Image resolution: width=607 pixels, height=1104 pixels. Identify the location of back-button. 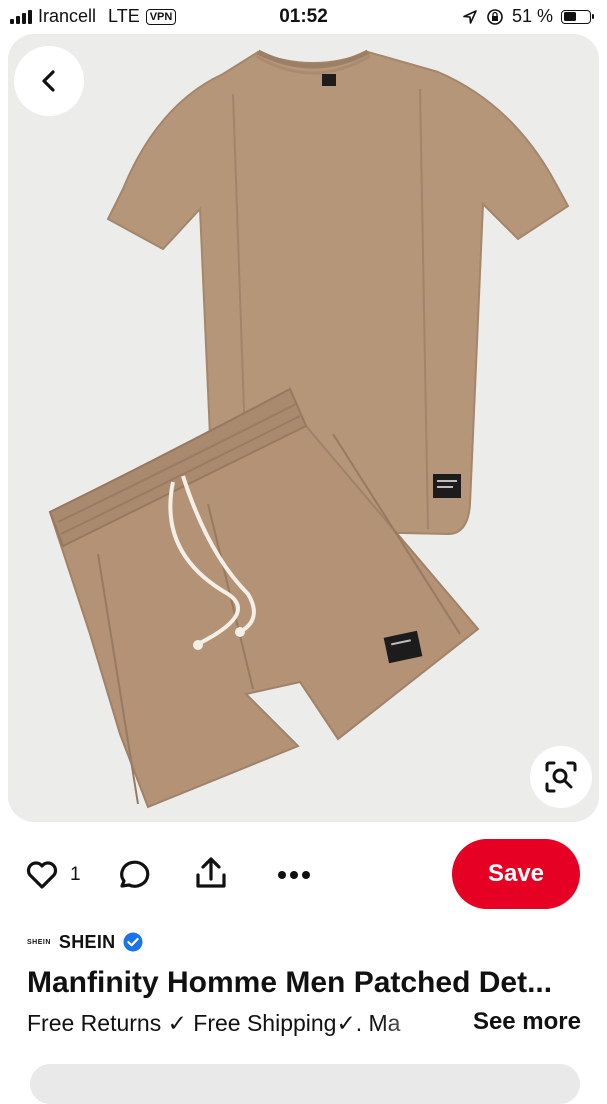
(49, 81).